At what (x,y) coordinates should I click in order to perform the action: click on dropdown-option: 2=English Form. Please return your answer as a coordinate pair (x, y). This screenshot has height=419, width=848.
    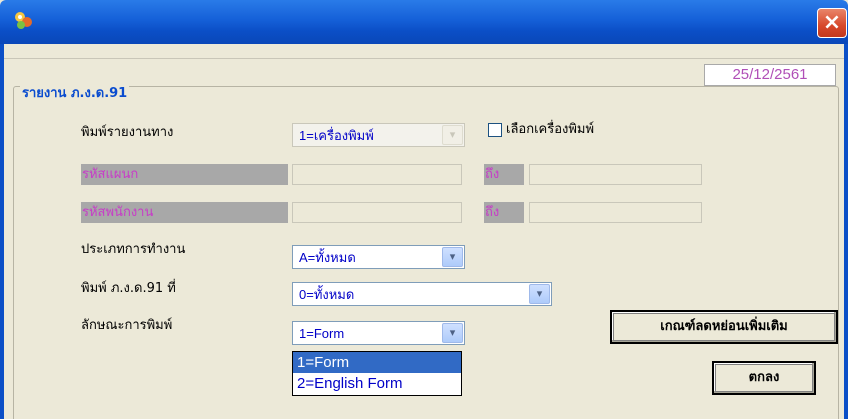
    Looking at the image, I should click on (377, 383).